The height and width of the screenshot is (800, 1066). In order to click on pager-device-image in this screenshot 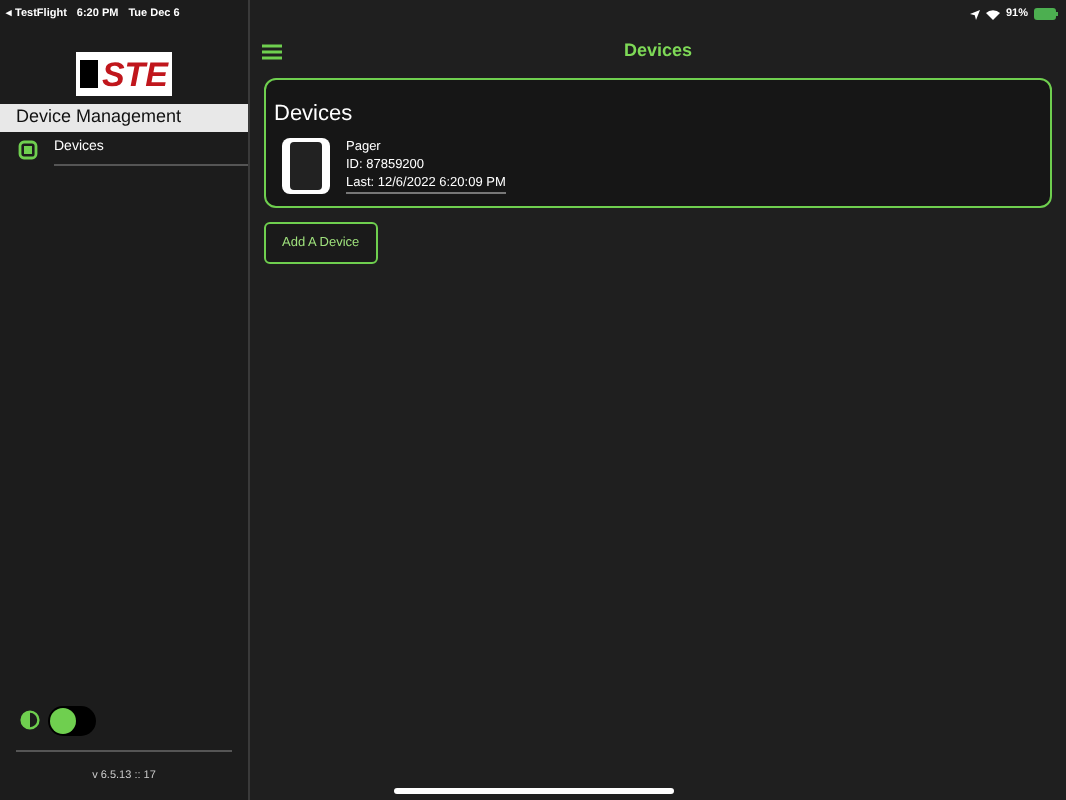, I will do `click(306, 165)`.